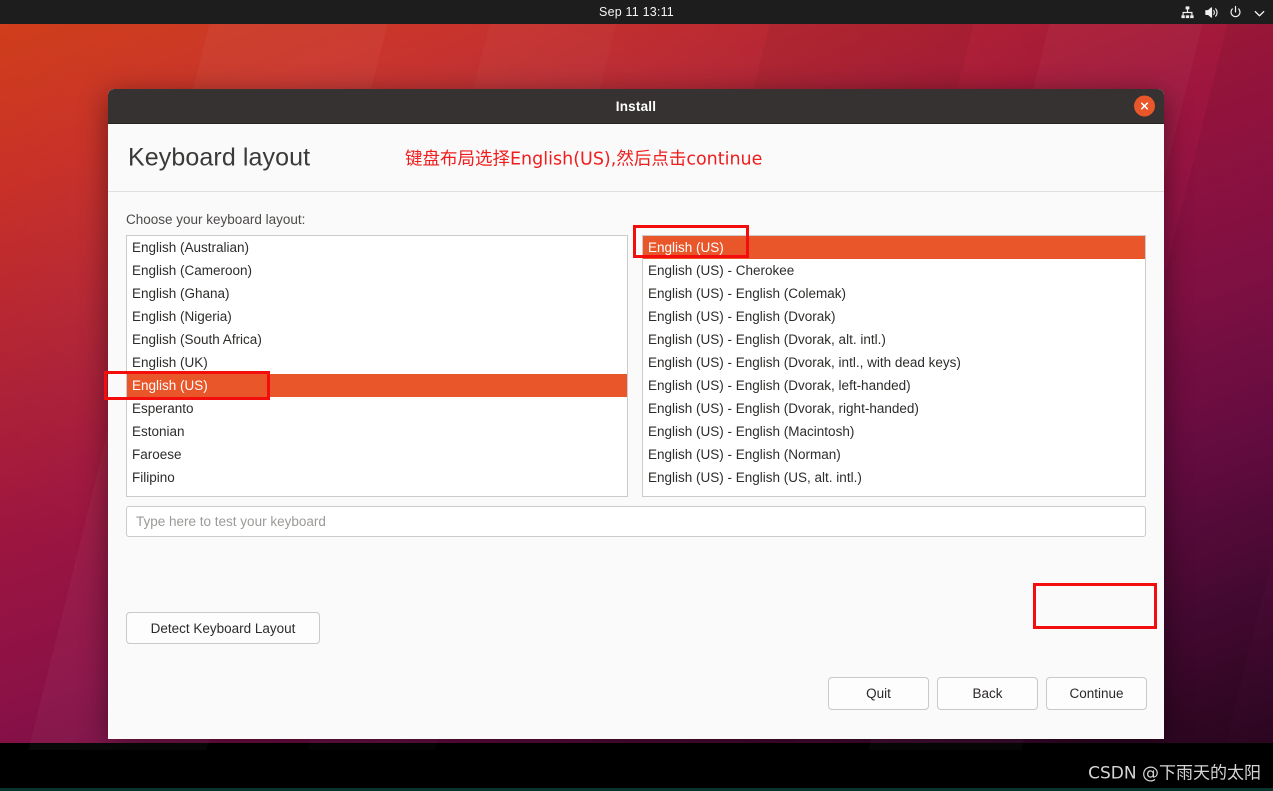  Describe the element at coordinates (377, 247) in the screenshot. I see `keyboard-language-item: English (Australian)` at that location.